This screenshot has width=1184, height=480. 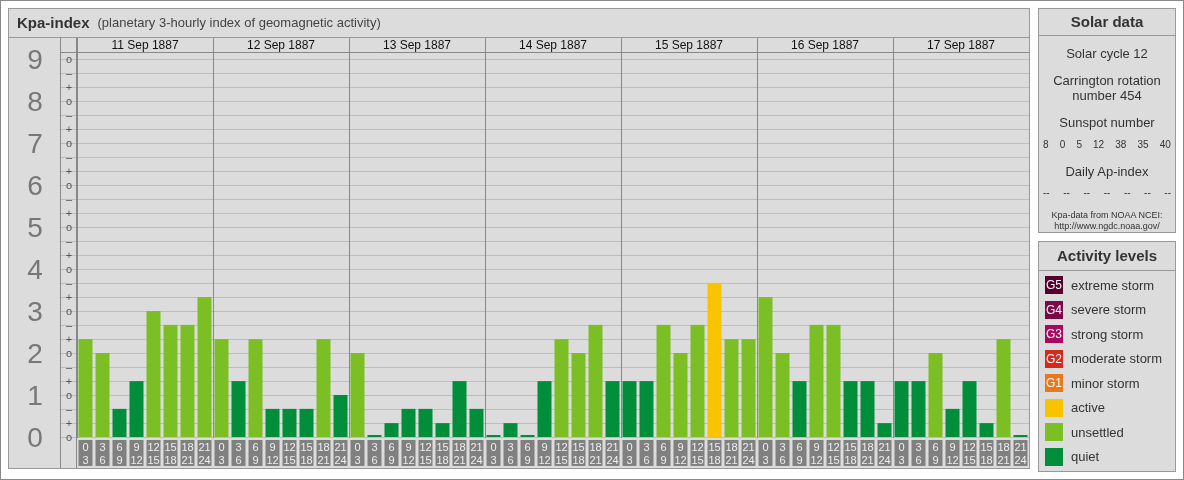 What do you see at coordinates (53, 22) in the screenshot?
I see `chart-title: Kpa-index` at bounding box center [53, 22].